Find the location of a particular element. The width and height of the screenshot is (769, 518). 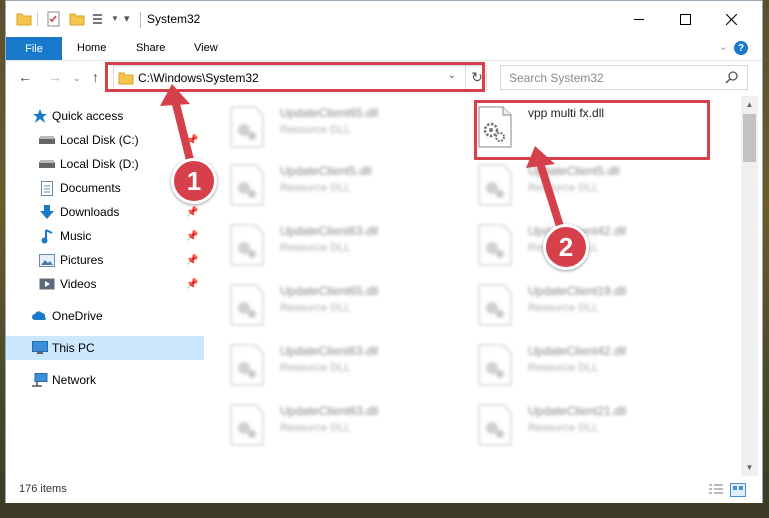

music-icon is located at coordinates (47, 236).